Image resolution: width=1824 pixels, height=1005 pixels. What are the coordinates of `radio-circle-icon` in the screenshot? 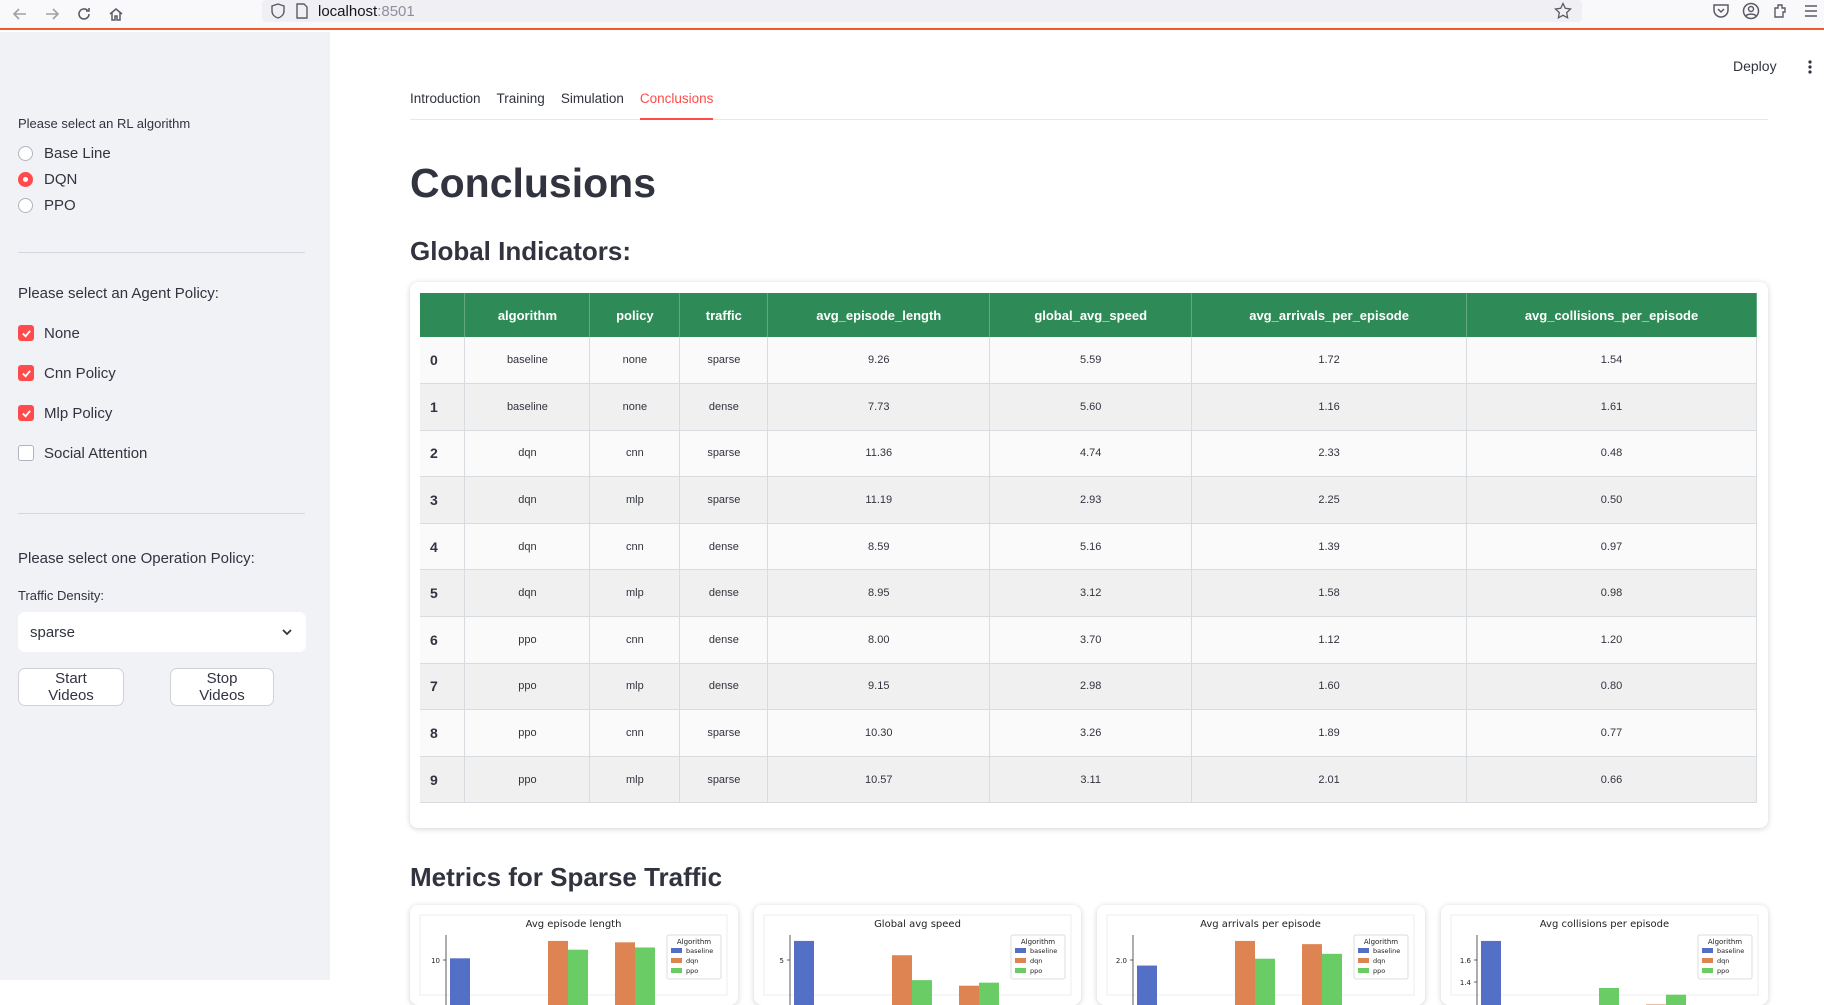 It's located at (25, 153).